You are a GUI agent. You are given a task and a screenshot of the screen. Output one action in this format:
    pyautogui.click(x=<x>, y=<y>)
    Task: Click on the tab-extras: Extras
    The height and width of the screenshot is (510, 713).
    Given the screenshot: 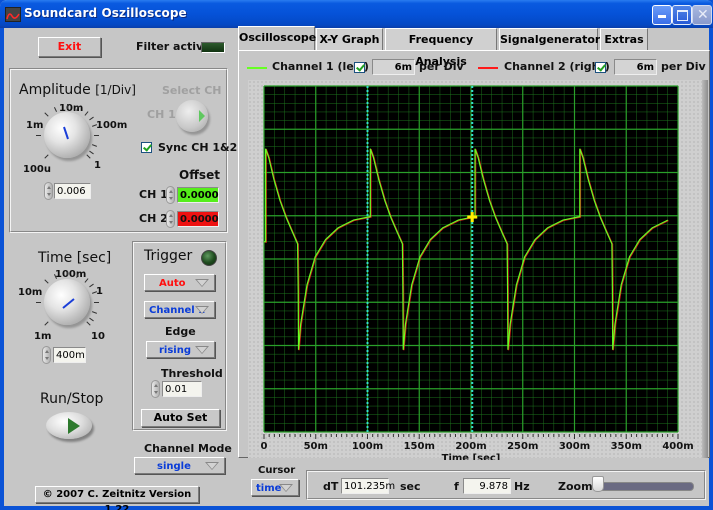 What is the action you would take?
    pyautogui.click(x=624, y=39)
    